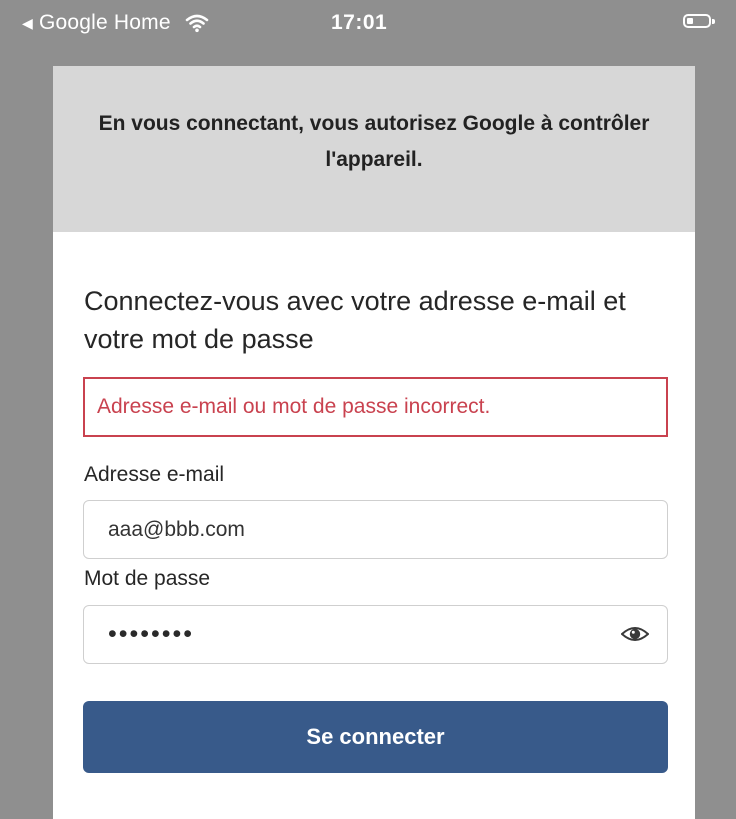 Image resolution: width=736 pixels, height=819 pixels. What do you see at coordinates (104, 22) in the screenshot?
I see `back-app-label: Google Home` at bounding box center [104, 22].